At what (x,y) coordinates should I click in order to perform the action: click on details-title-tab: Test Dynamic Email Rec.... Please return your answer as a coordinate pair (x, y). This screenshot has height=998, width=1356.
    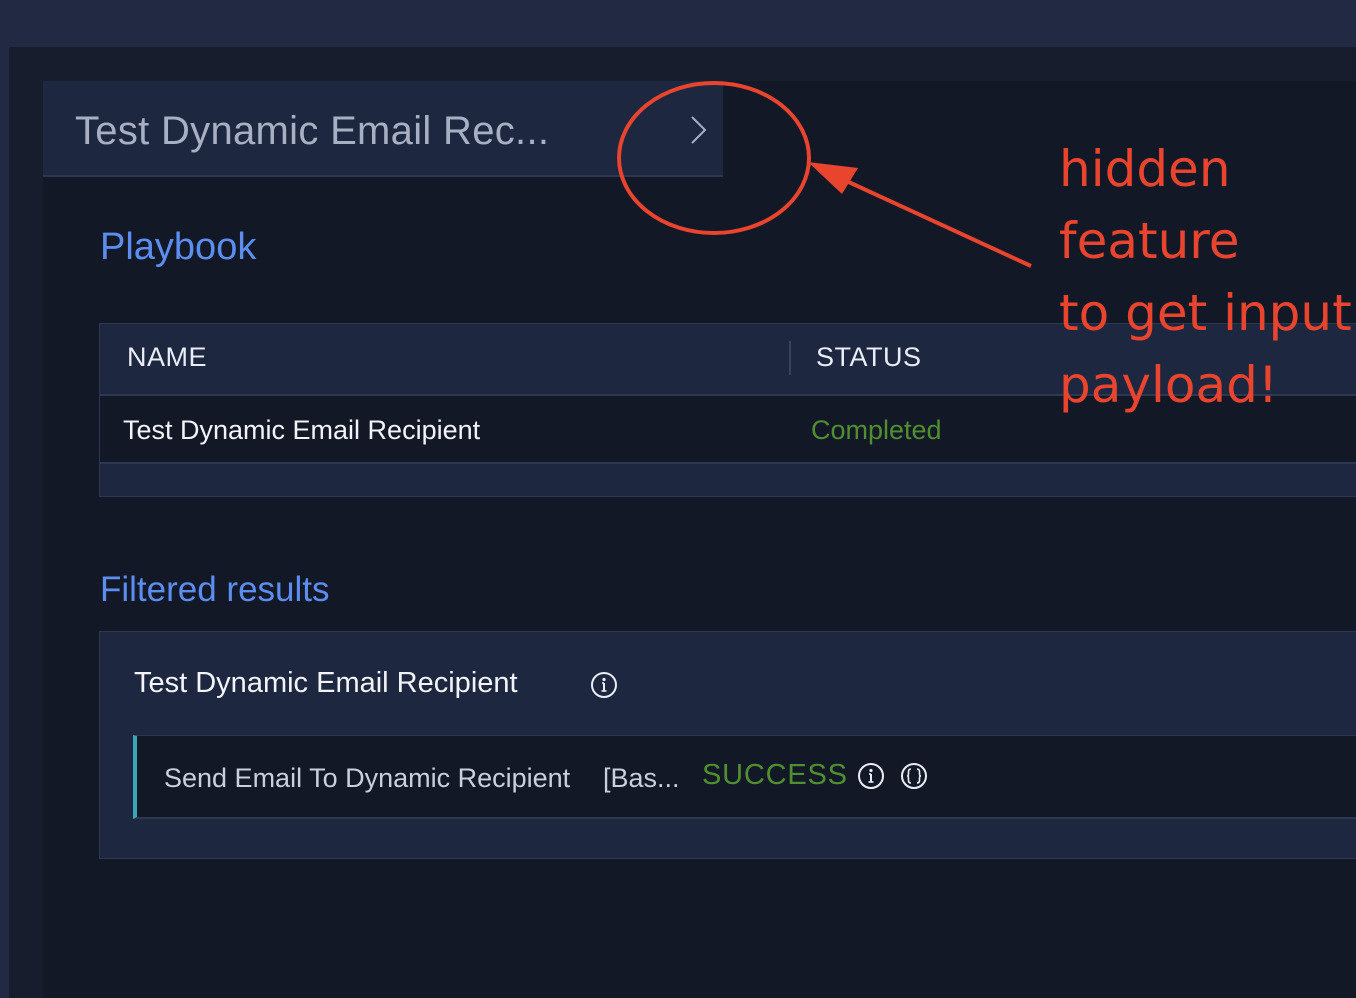
    Looking at the image, I should click on (383, 129).